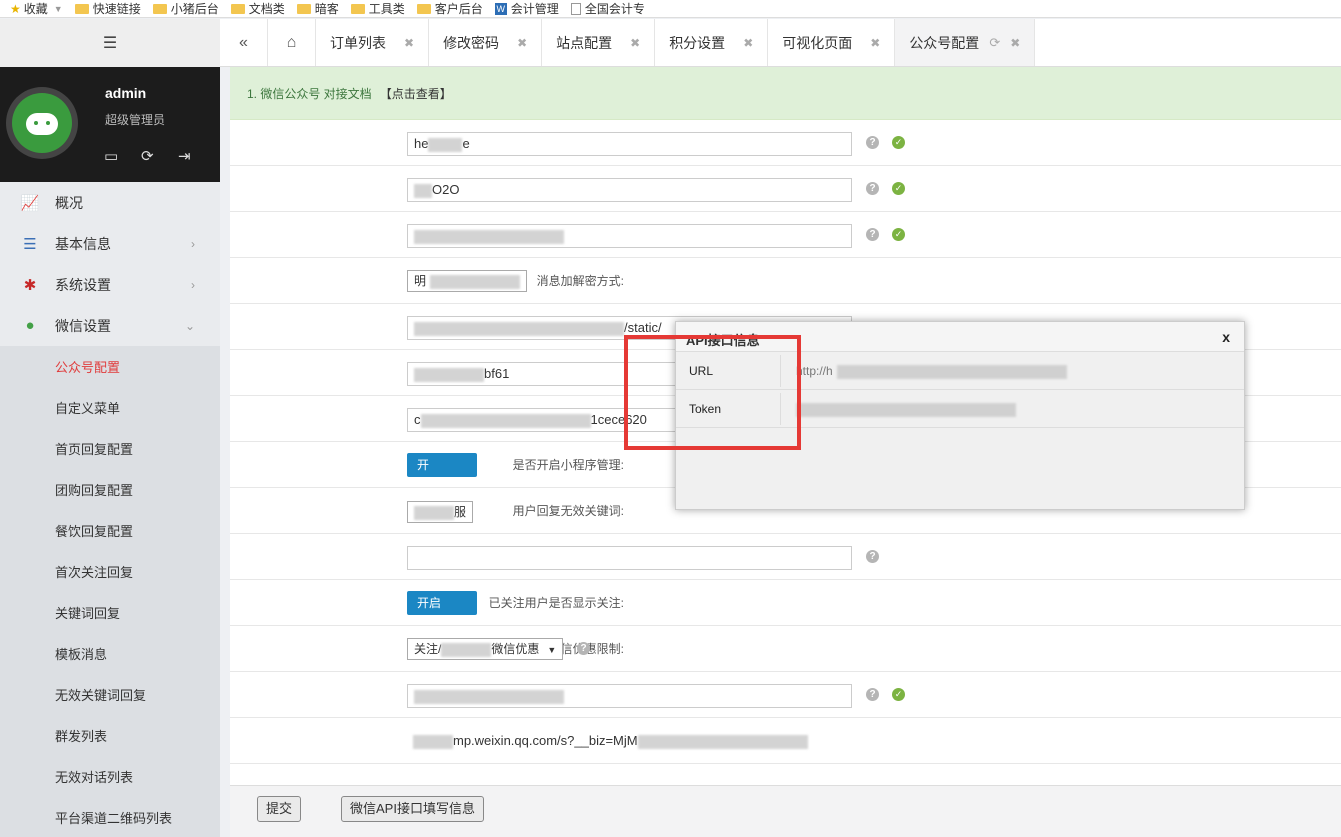 This screenshot has height=837, width=1341. I want to click on show-follow-toggle: 开启, so click(442, 603).